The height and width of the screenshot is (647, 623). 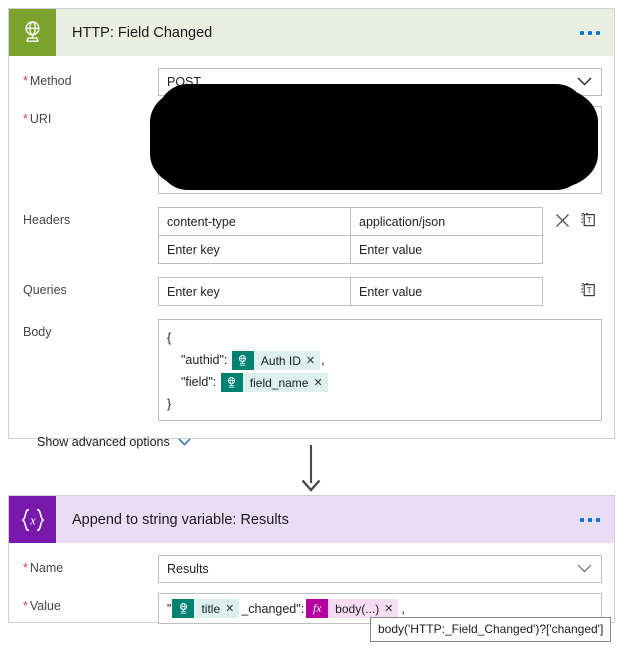 What do you see at coordinates (380, 382) in the screenshot?
I see `body-line-field: "field": field_name ✕` at bounding box center [380, 382].